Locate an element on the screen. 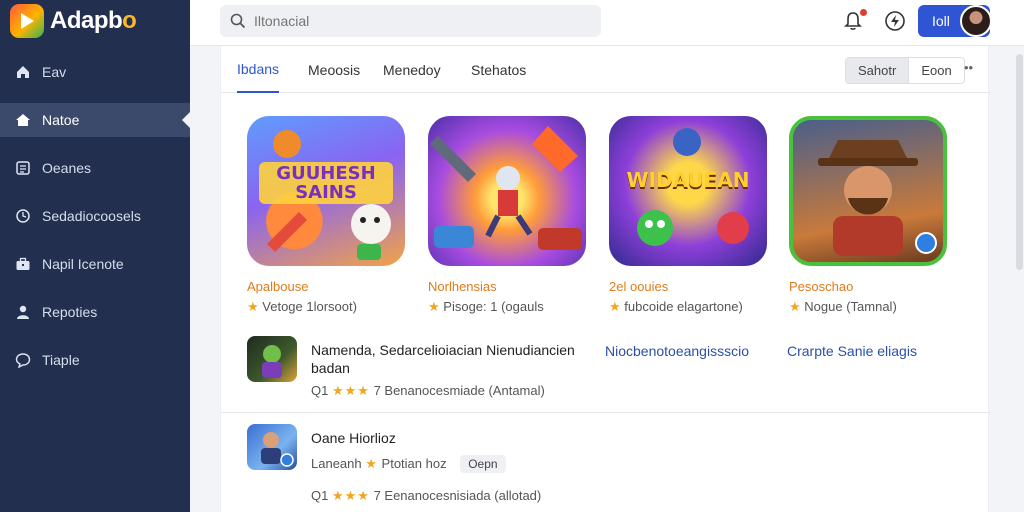 The width and height of the screenshot is (1024, 512). brand-name: Adapbo is located at coordinates (93, 20).